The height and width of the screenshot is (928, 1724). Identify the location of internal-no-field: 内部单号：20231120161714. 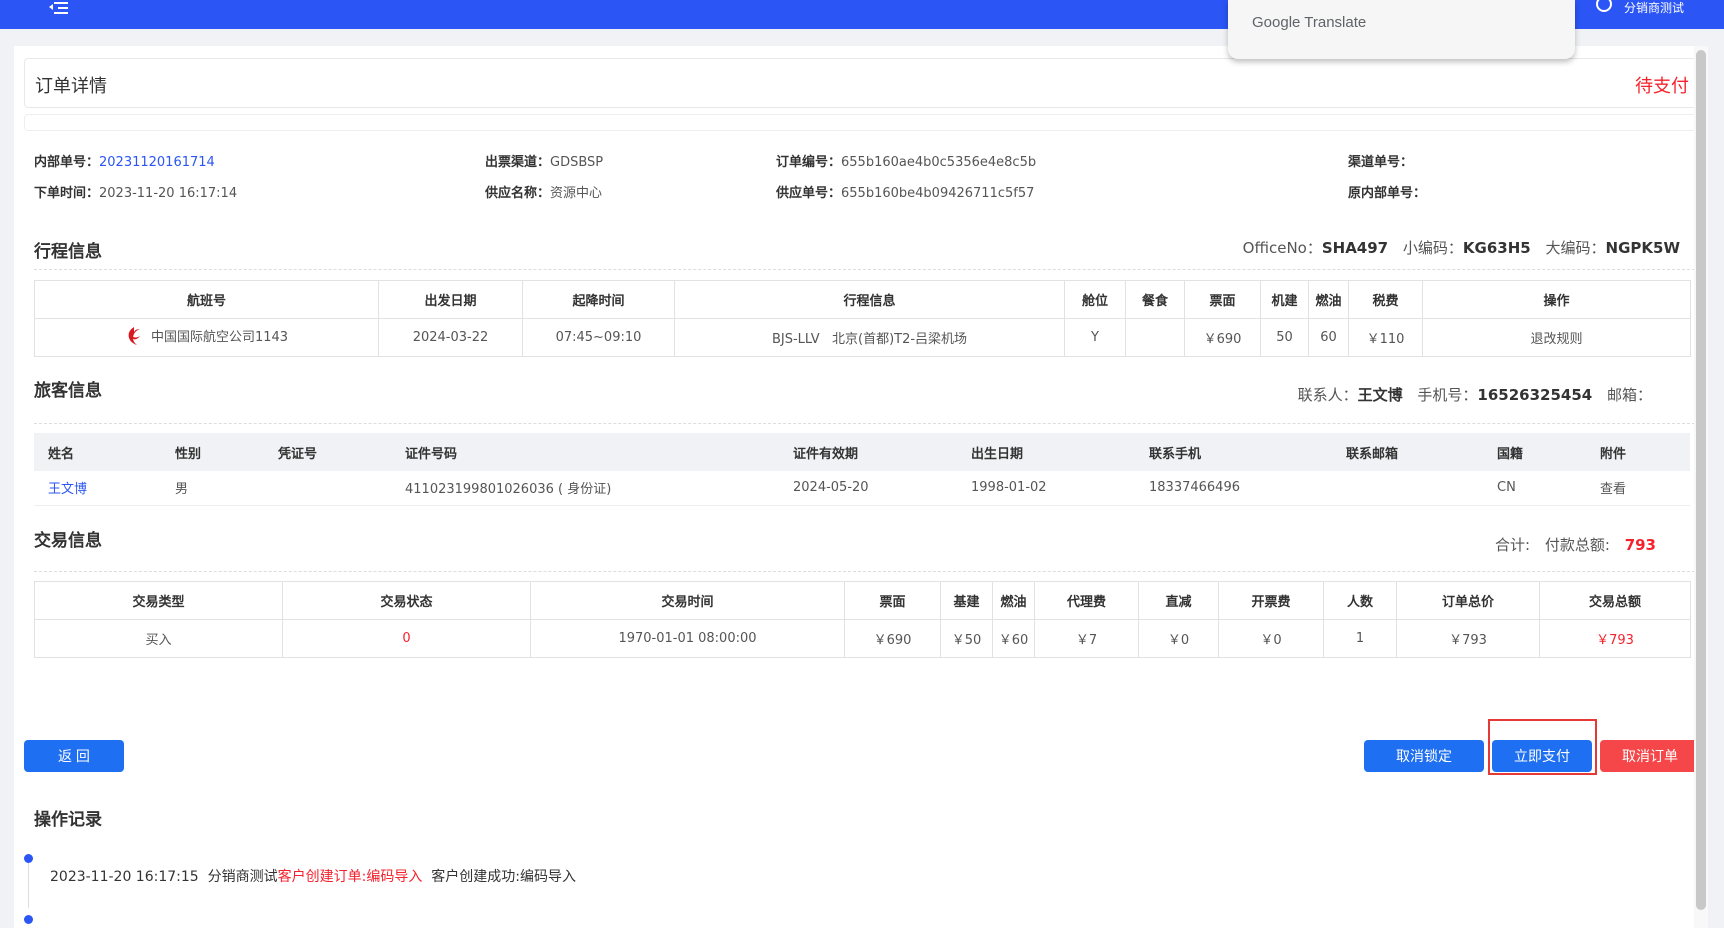
(124, 162).